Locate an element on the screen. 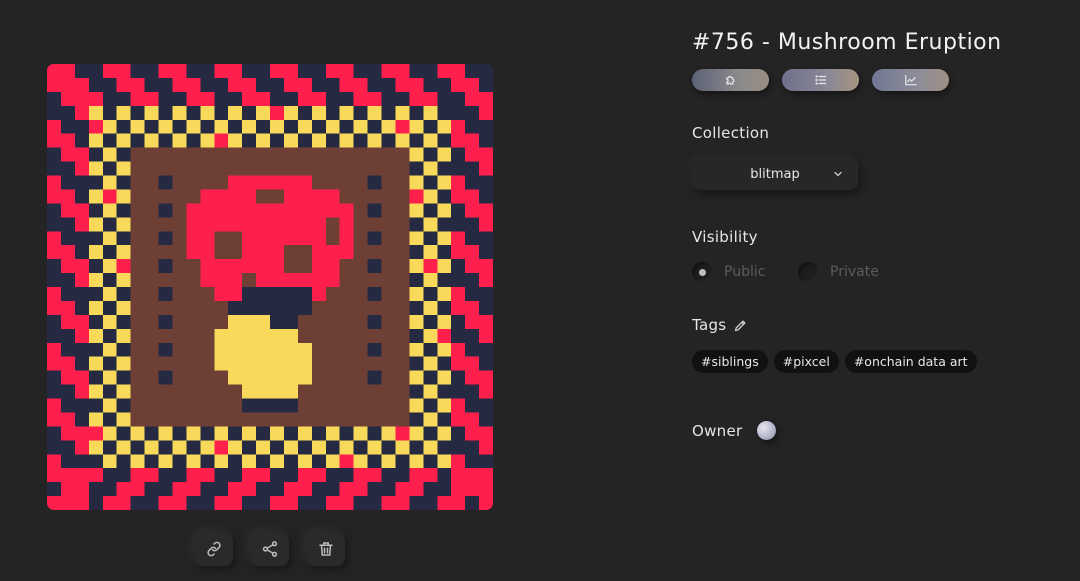 The image size is (1080, 581). tab-attributes is located at coordinates (730, 80).